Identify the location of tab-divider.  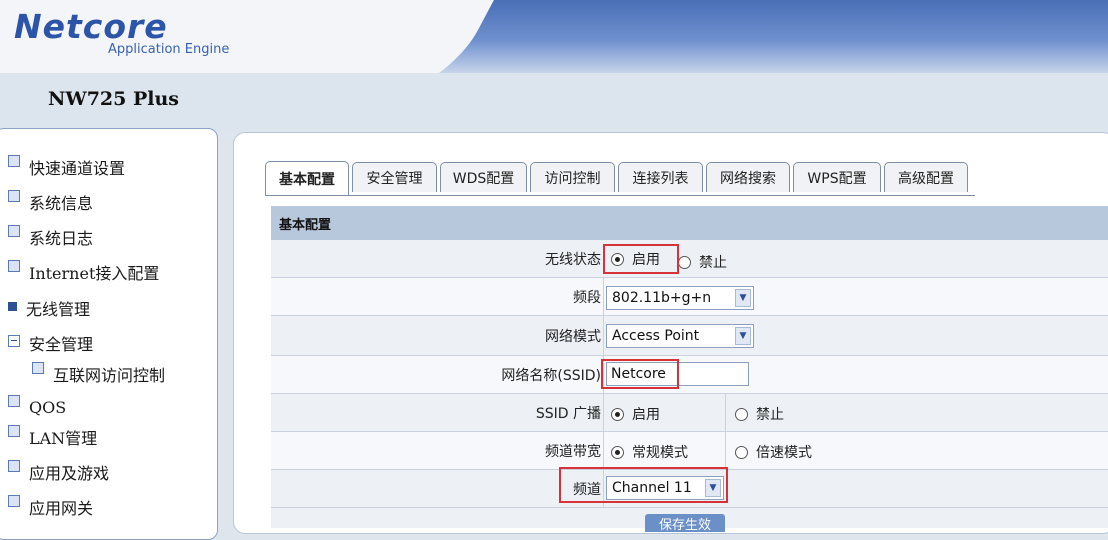
(620, 195).